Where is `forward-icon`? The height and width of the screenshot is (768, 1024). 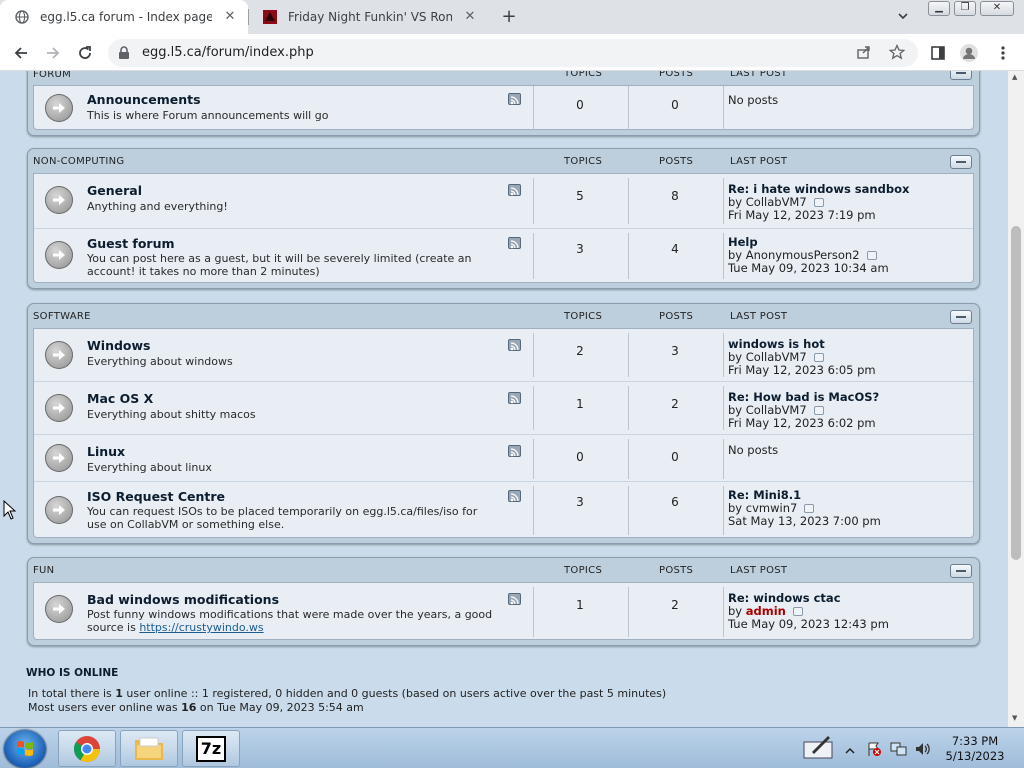
forward-icon is located at coordinates (53, 53).